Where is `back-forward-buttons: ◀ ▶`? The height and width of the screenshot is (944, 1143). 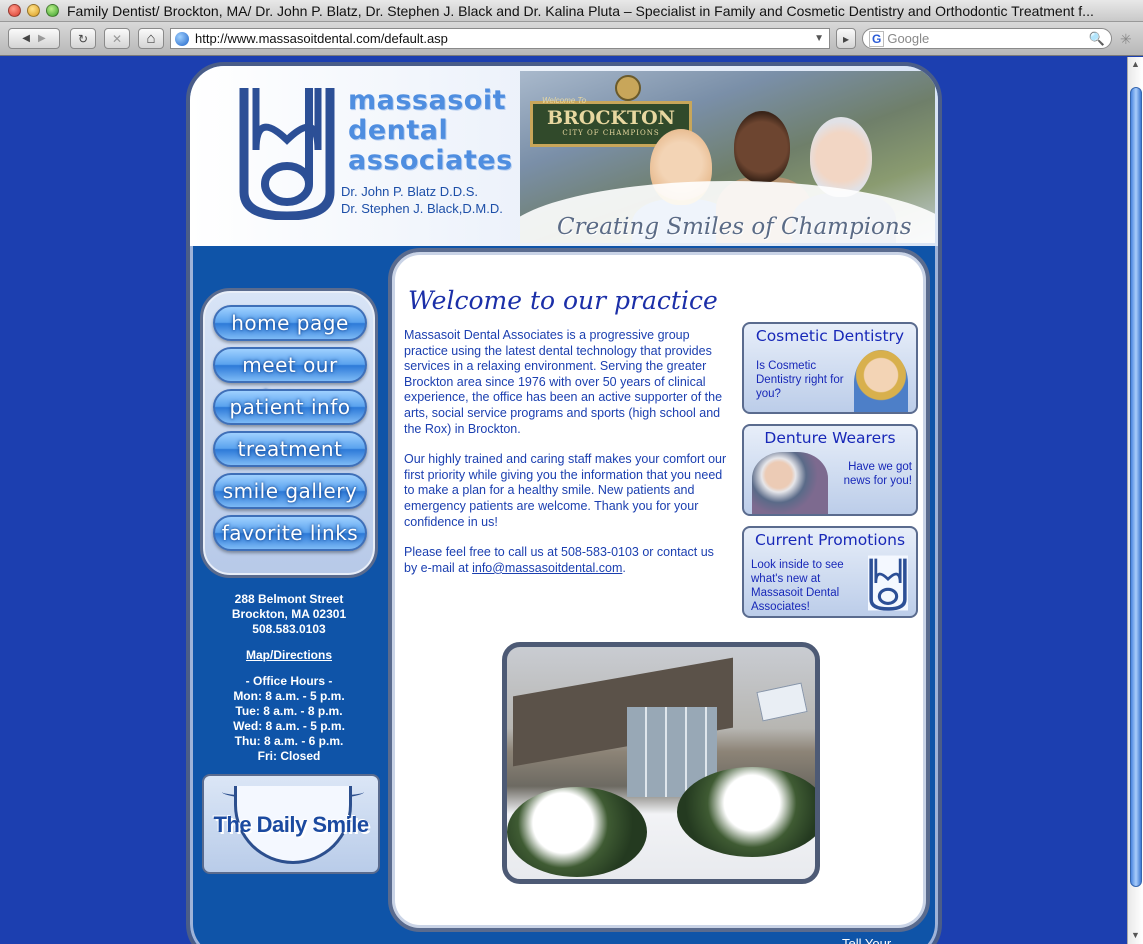 back-forward-buttons: ◀ ▶ is located at coordinates (34, 38).